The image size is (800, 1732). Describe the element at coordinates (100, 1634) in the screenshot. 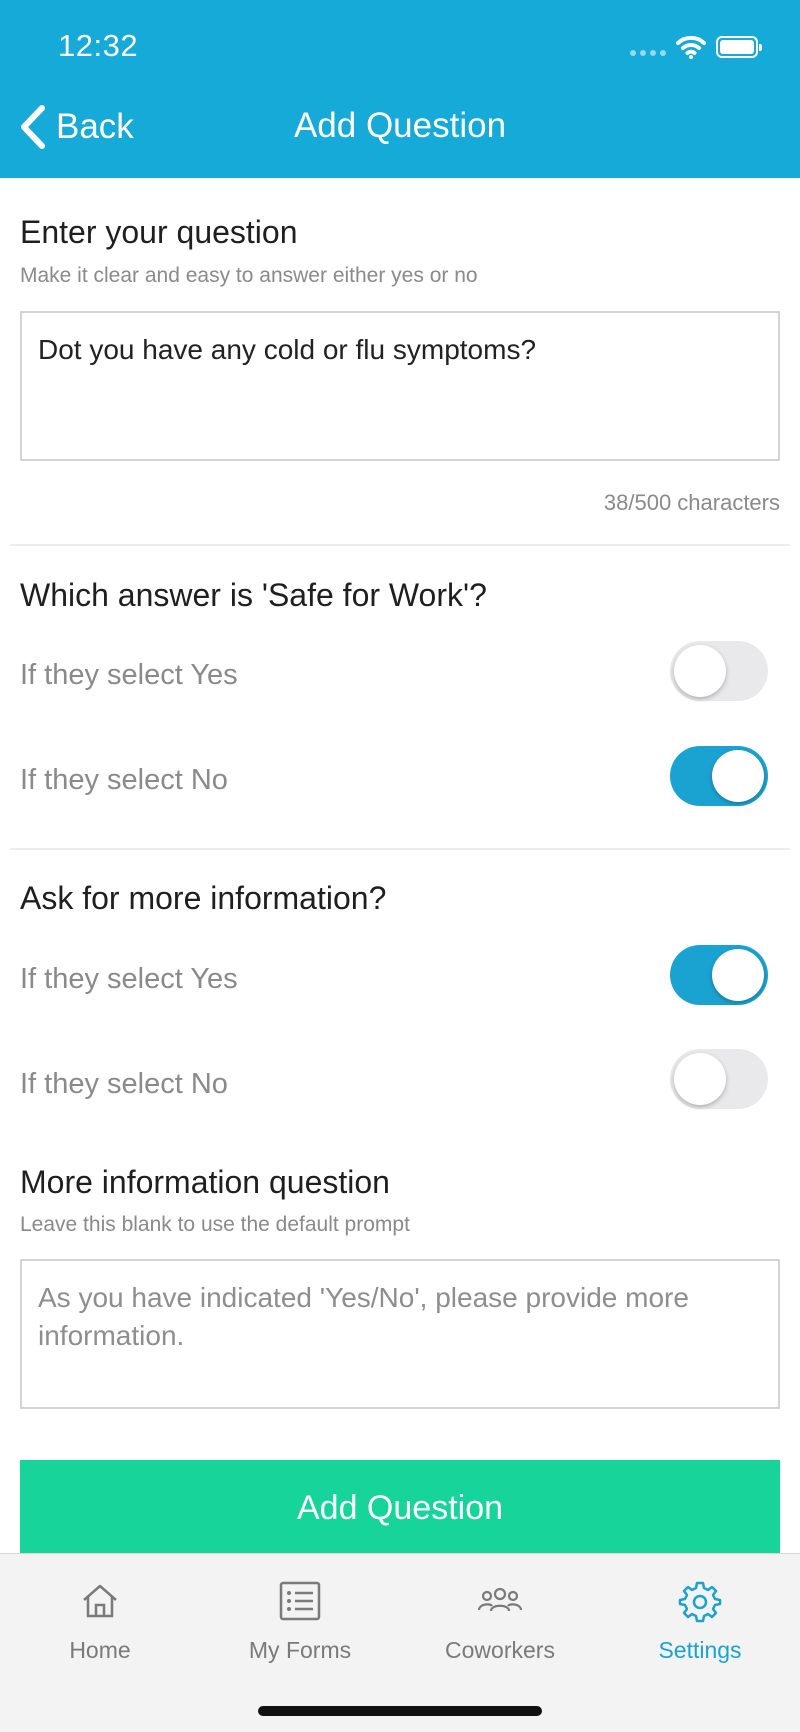

I see `tab-home: Home` at that location.